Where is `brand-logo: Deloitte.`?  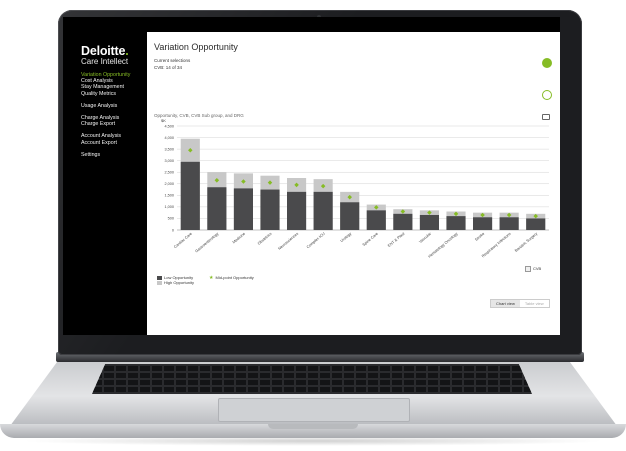
brand-logo: Deloitte. is located at coordinates (105, 51).